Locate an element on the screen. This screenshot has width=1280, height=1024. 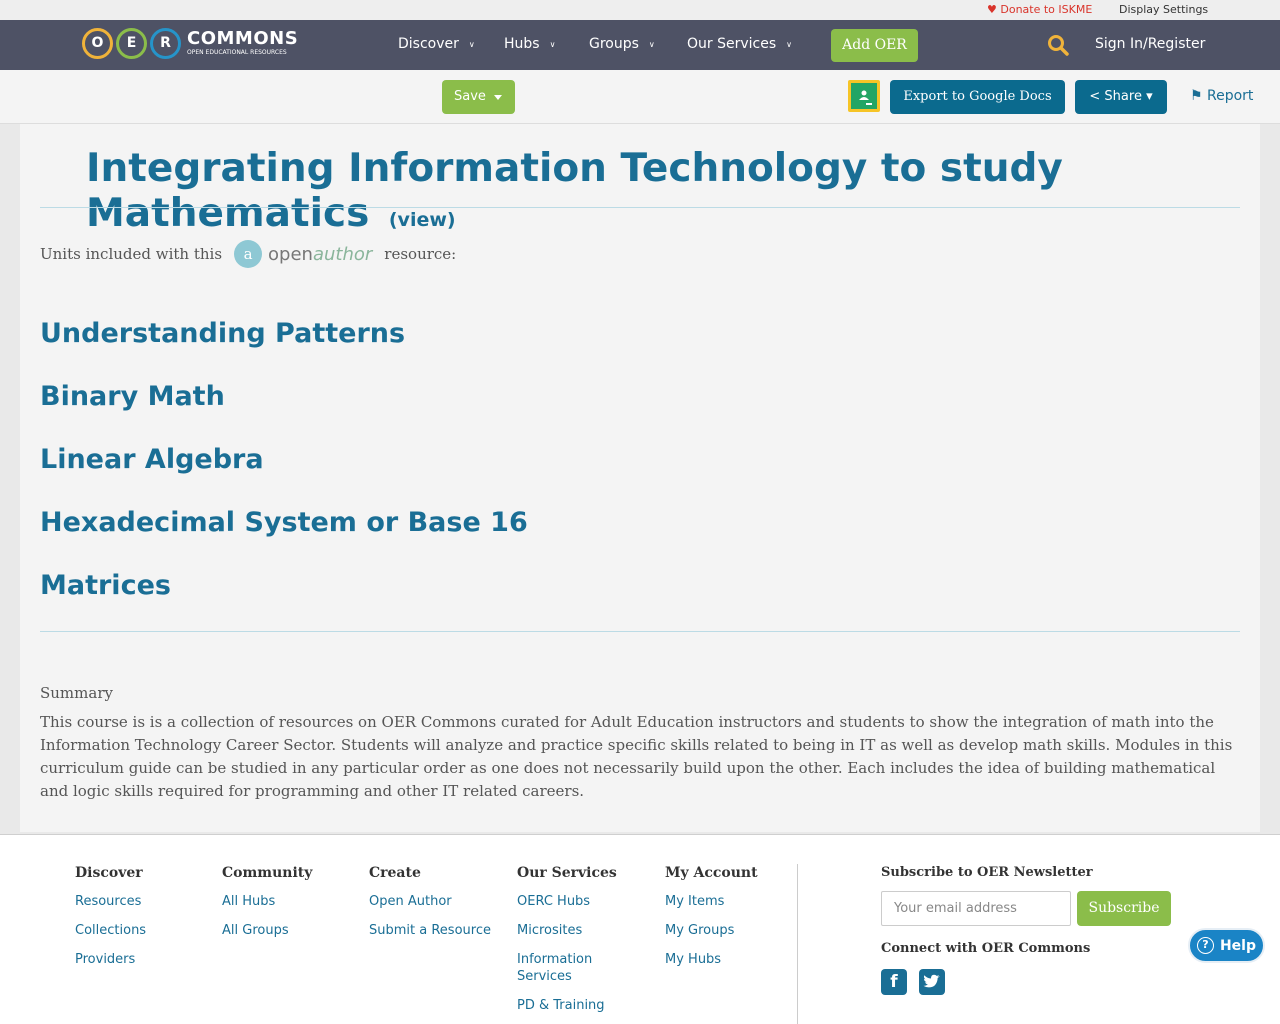
donate-label: Donate to ISKME is located at coordinates (1046, 9).